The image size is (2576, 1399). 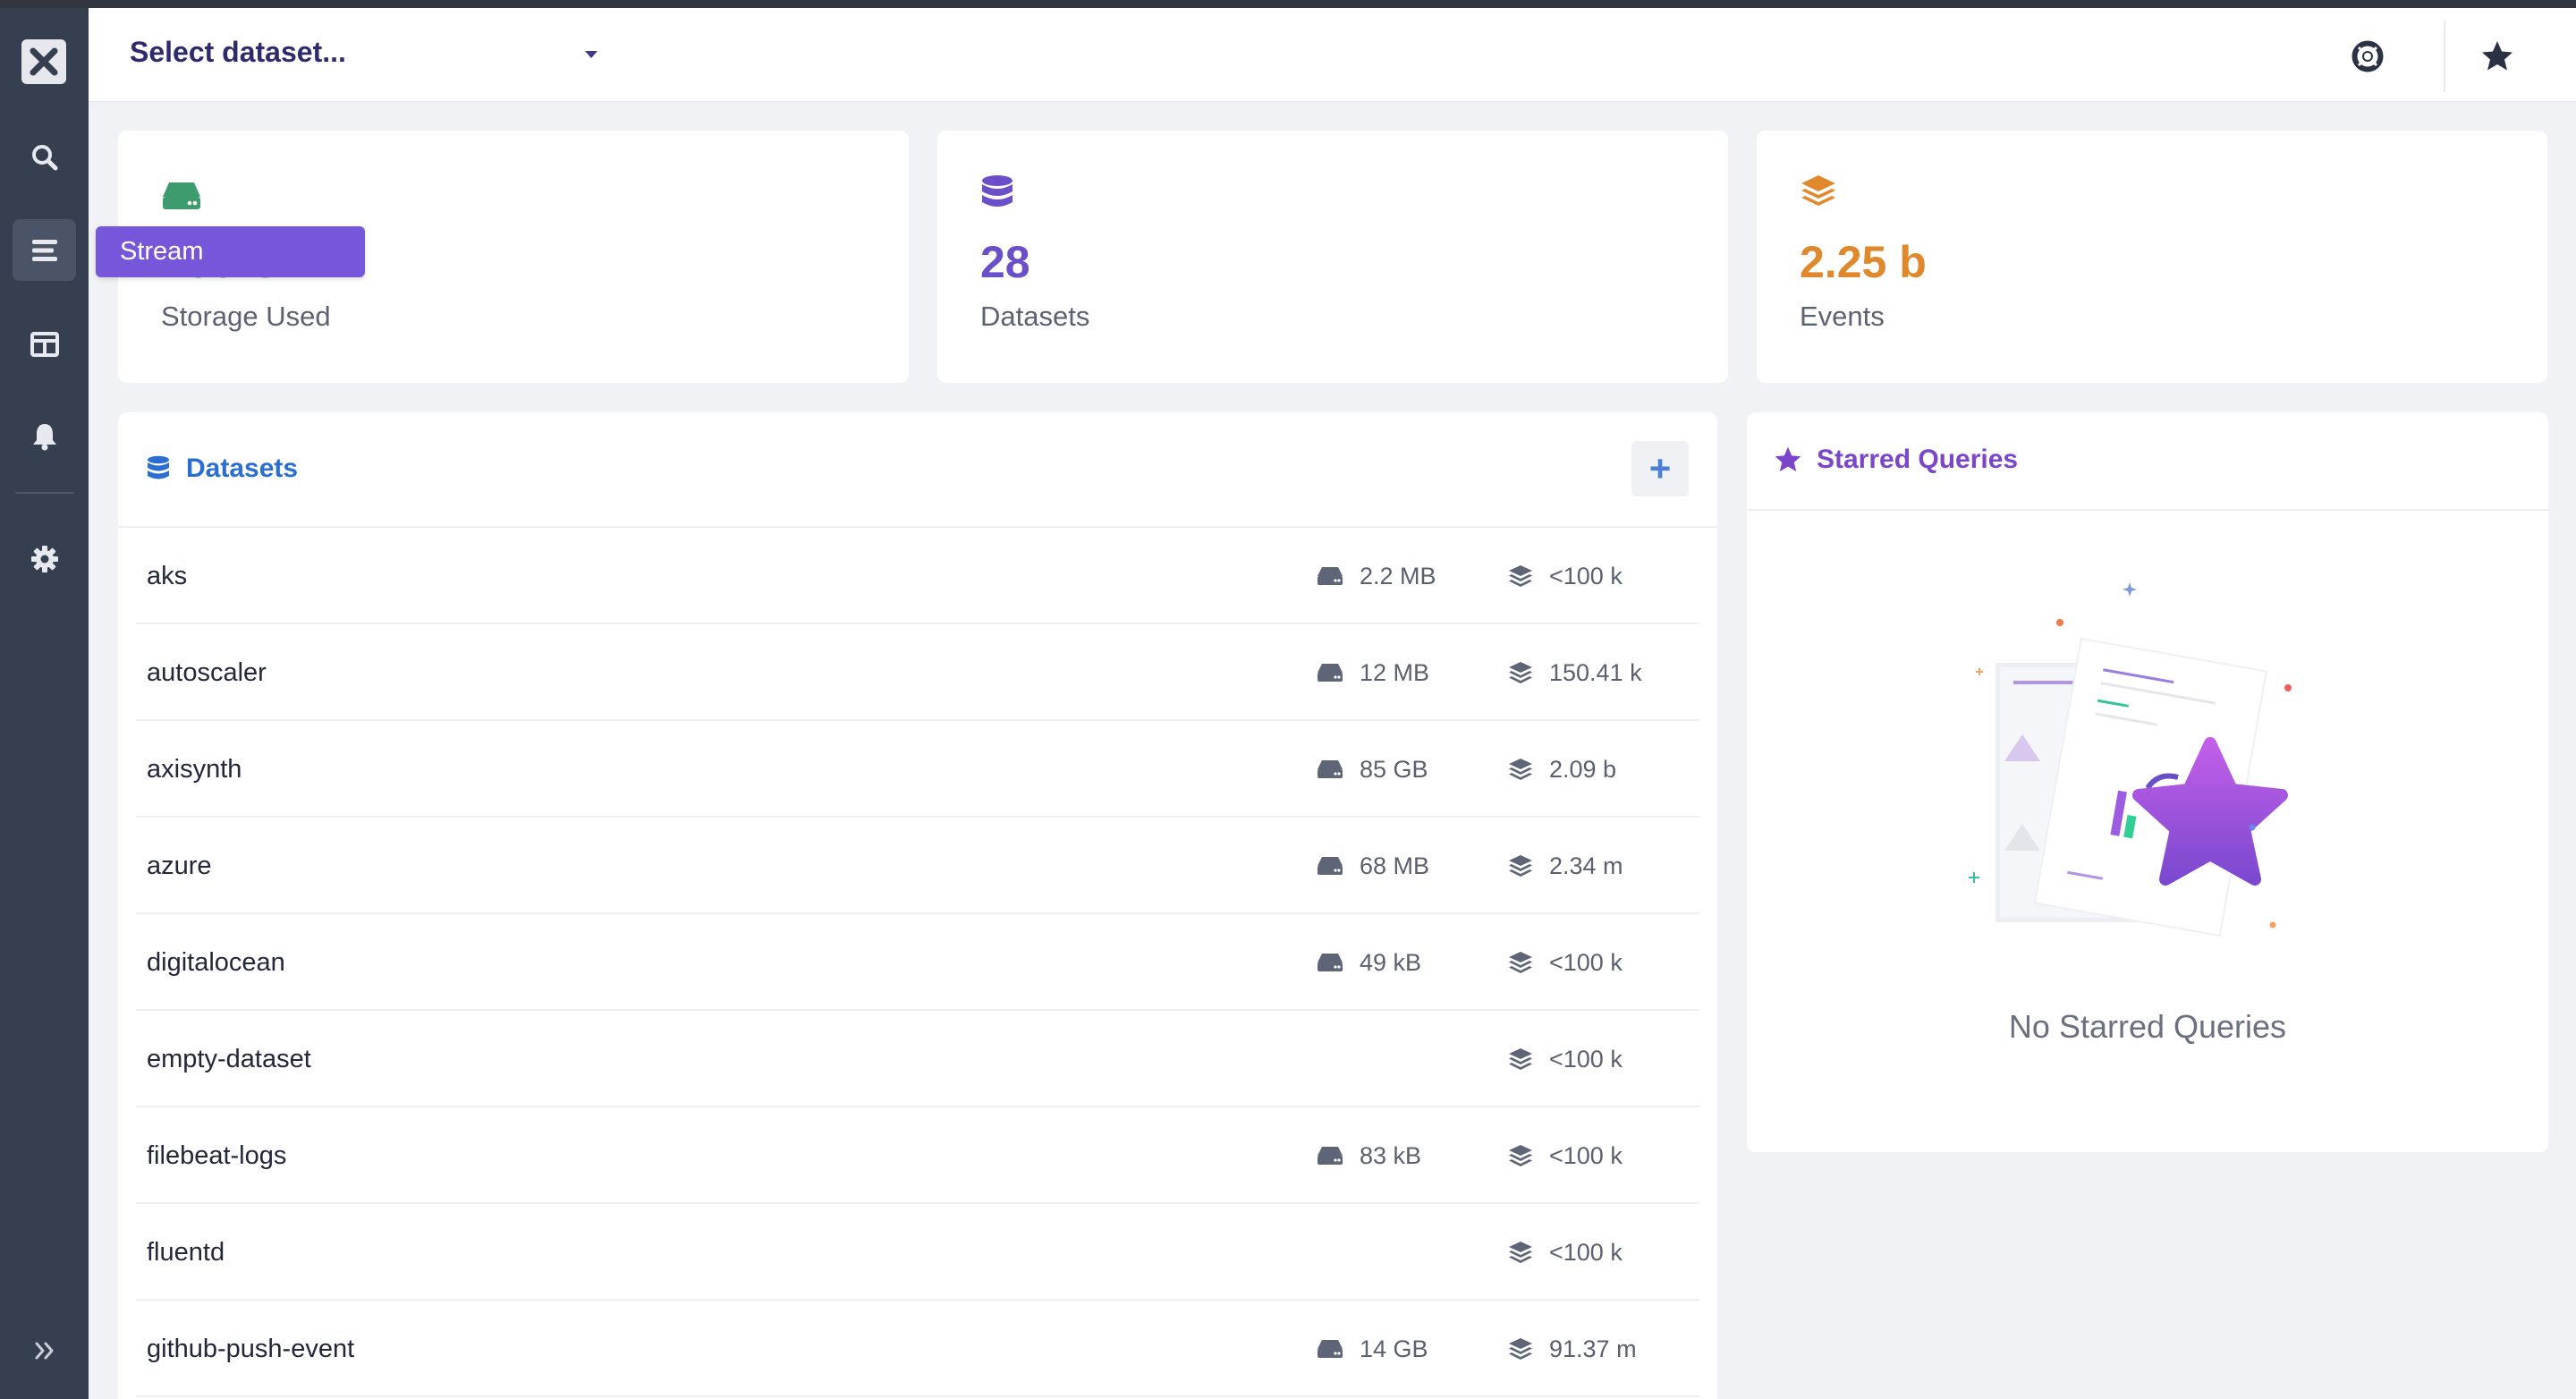 I want to click on sidebar-item-dashboards, so click(x=44, y=344).